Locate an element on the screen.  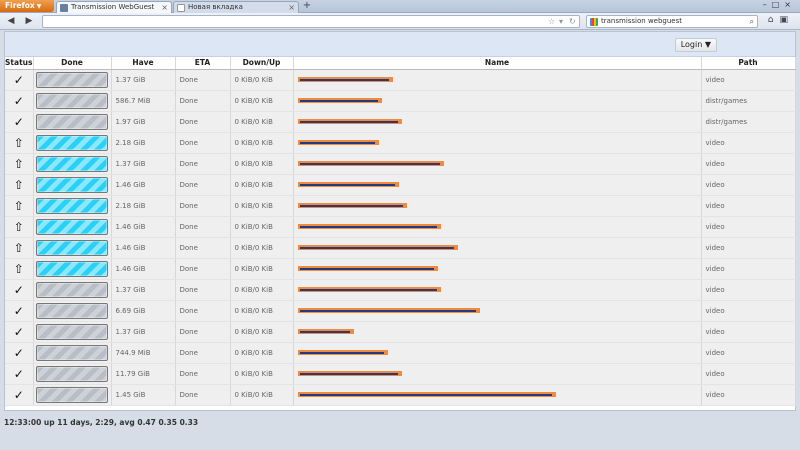
search-icon: ⌕ is located at coordinates (752, 21).